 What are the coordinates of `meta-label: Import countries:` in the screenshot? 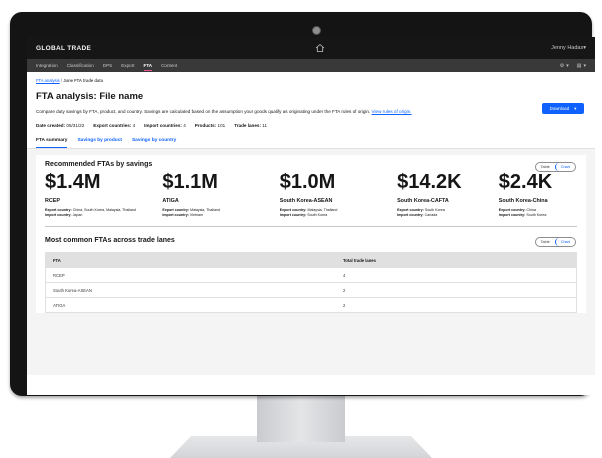 It's located at (163, 125).